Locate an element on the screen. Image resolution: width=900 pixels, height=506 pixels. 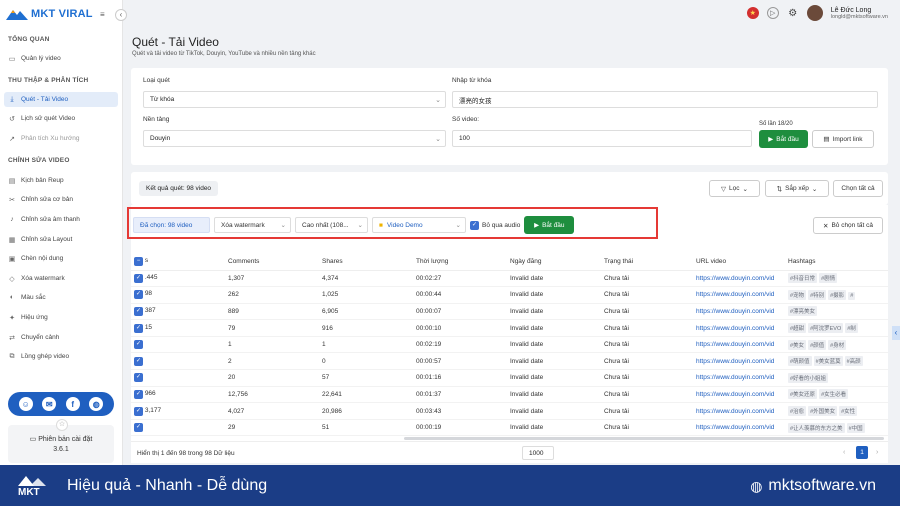
import-link-button: ▤ Import link is located at coordinates (843, 139).